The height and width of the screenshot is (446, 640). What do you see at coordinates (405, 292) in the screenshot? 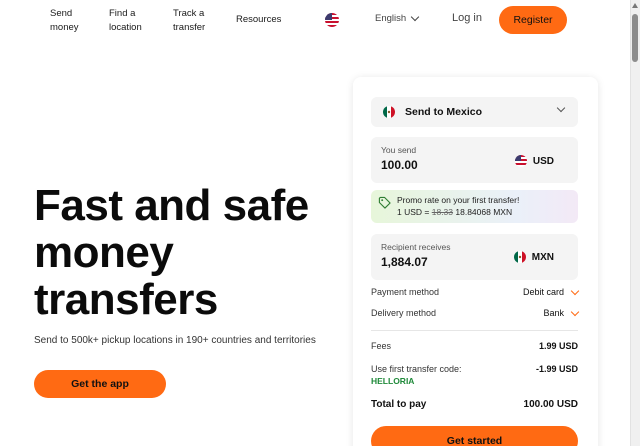
I see `payment-method-label: Payment method` at bounding box center [405, 292].